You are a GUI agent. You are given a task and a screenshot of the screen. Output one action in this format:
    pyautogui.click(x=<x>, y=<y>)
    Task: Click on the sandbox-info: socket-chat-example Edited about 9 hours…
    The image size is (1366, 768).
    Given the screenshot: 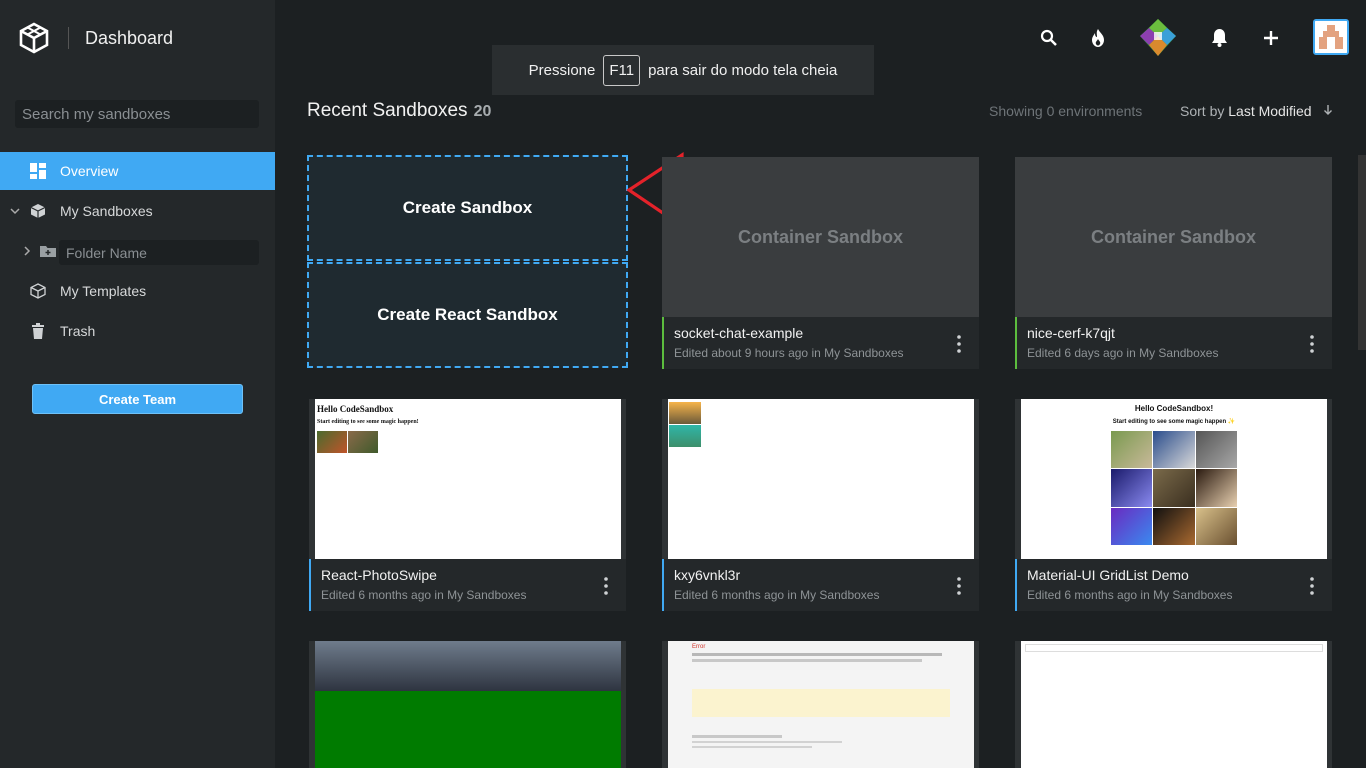 What is the action you would take?
    pyautogui.click(x=820, y=343)
    